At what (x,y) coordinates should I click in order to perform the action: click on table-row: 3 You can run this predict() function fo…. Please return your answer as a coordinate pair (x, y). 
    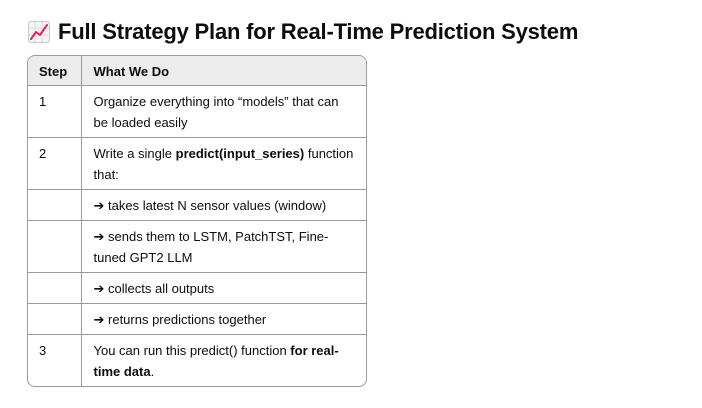
    Looking at the image, I should click on (197, 360).